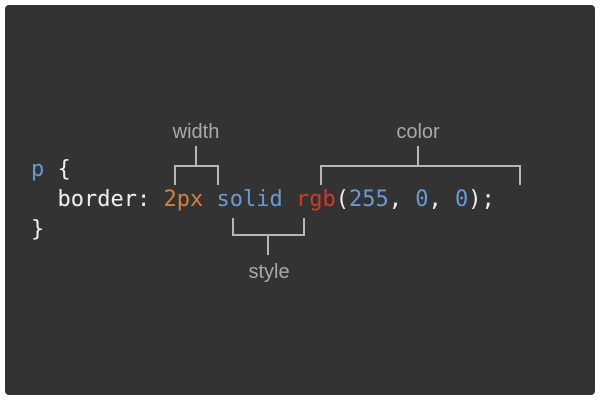 This screenshot has width=600, height=400. I want to click on open-brace: {, so click(57, 169).